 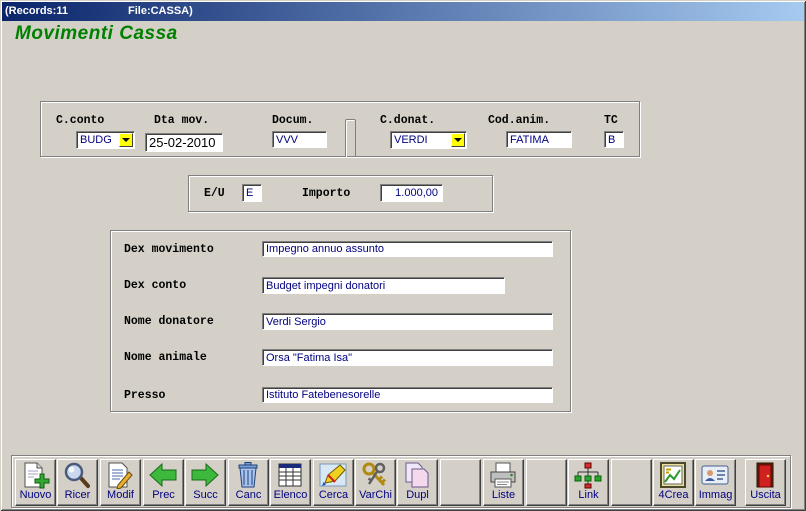 I want to click on find-button: Cerca, so click(x=333, y=482).